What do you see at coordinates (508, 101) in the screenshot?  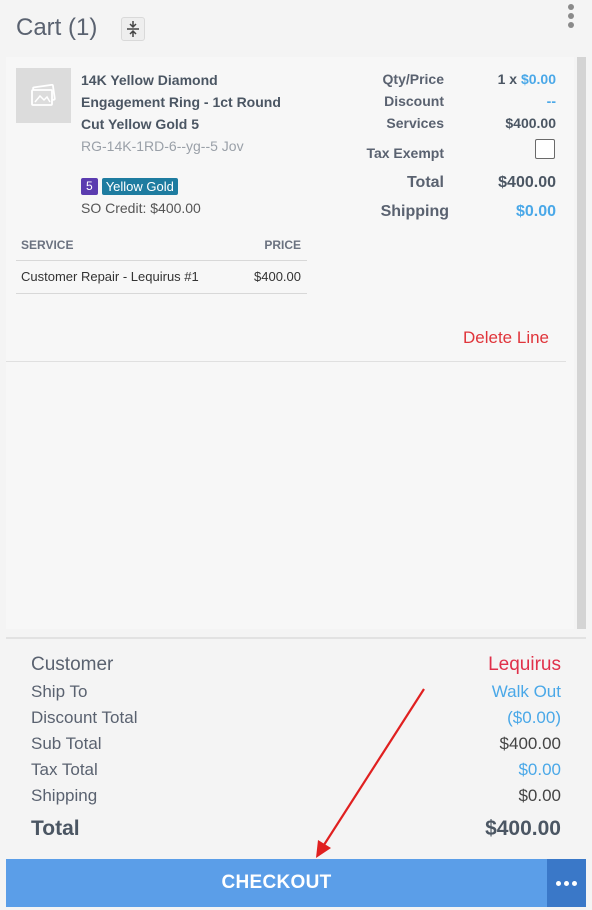 I see `discount-value: --` at bounding box center [508, 101].